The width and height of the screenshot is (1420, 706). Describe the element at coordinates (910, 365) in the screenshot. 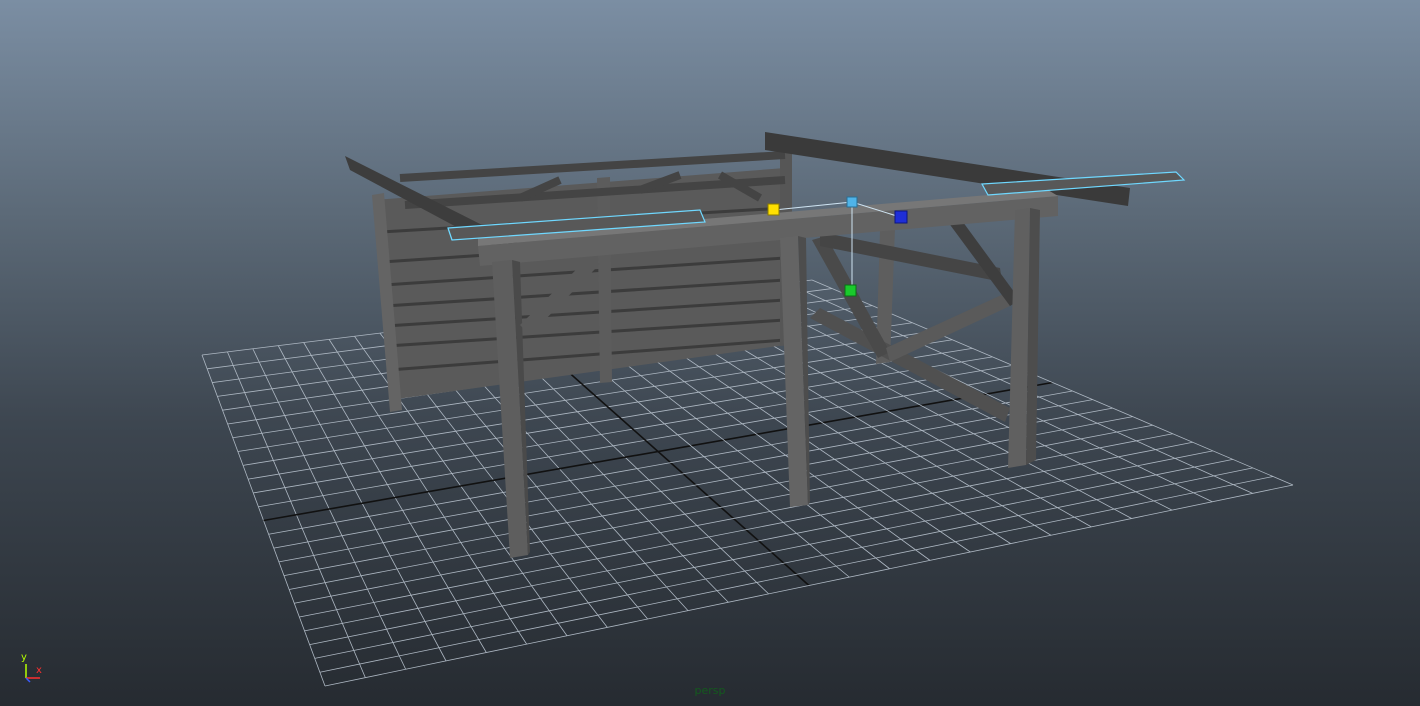

I see `right-lower-beam` at that location.